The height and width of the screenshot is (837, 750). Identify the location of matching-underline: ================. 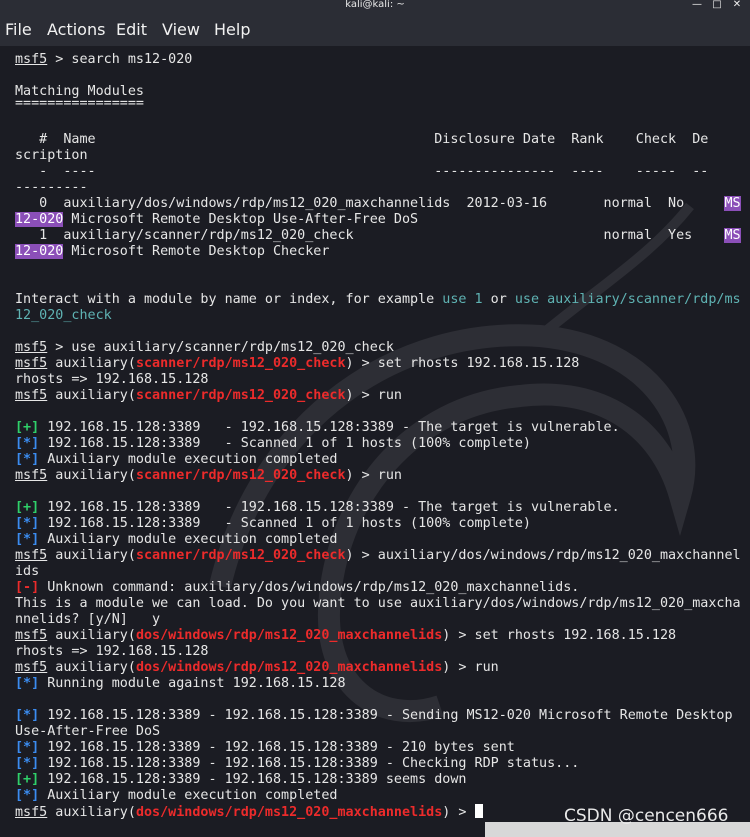
(79, 103).